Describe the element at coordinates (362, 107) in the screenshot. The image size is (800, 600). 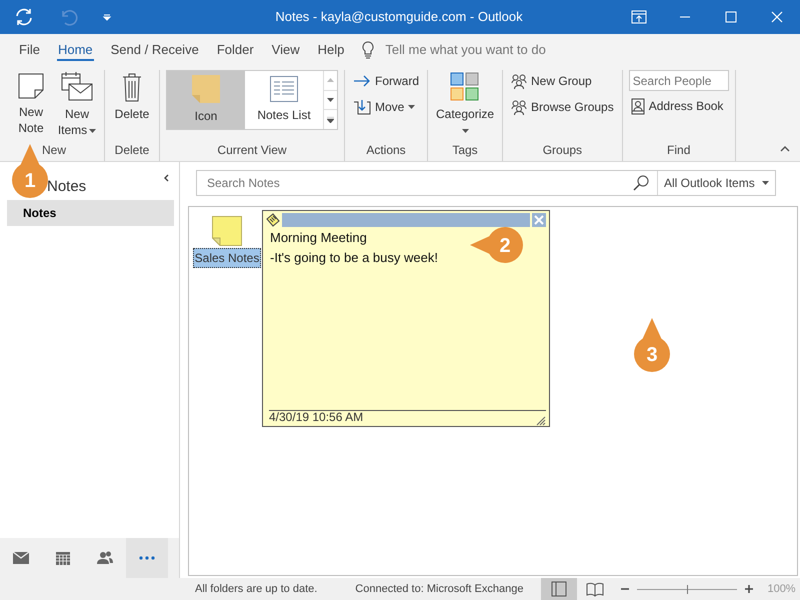
I see `folder-arrow-icon` at that location.